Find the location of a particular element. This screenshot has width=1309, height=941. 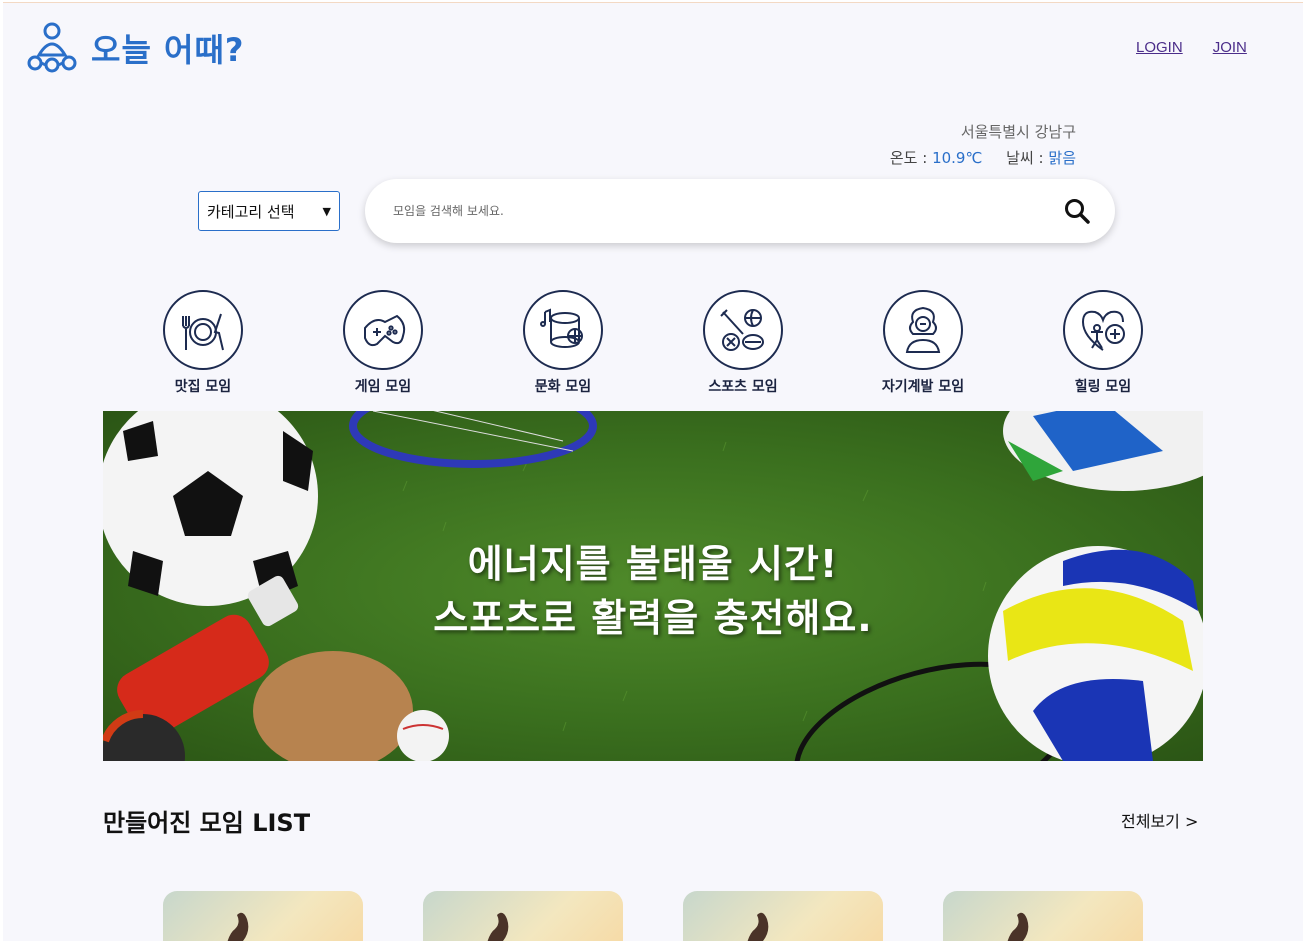

category-self-development: 자기계발 모임 is located at coordinates (923, 343).